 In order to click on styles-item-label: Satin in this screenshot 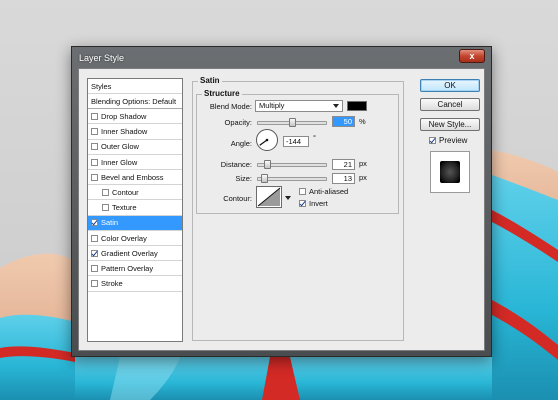, I will do `click(110, 223)`.